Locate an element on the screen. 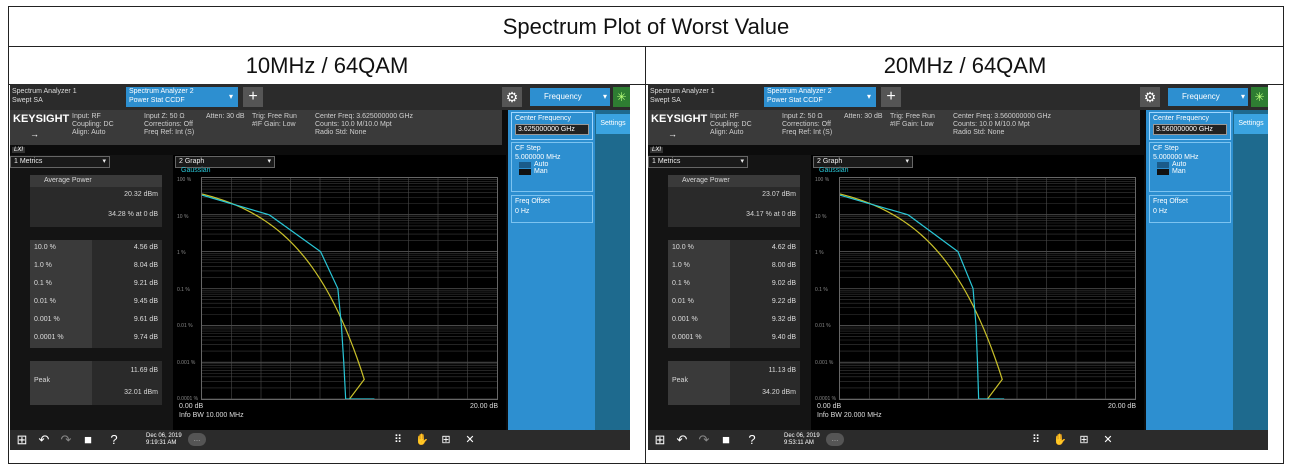 The width and height of the screenshot is (1292, 469). time-text: 9:53:11 AM is located at coordinates (799, 443).